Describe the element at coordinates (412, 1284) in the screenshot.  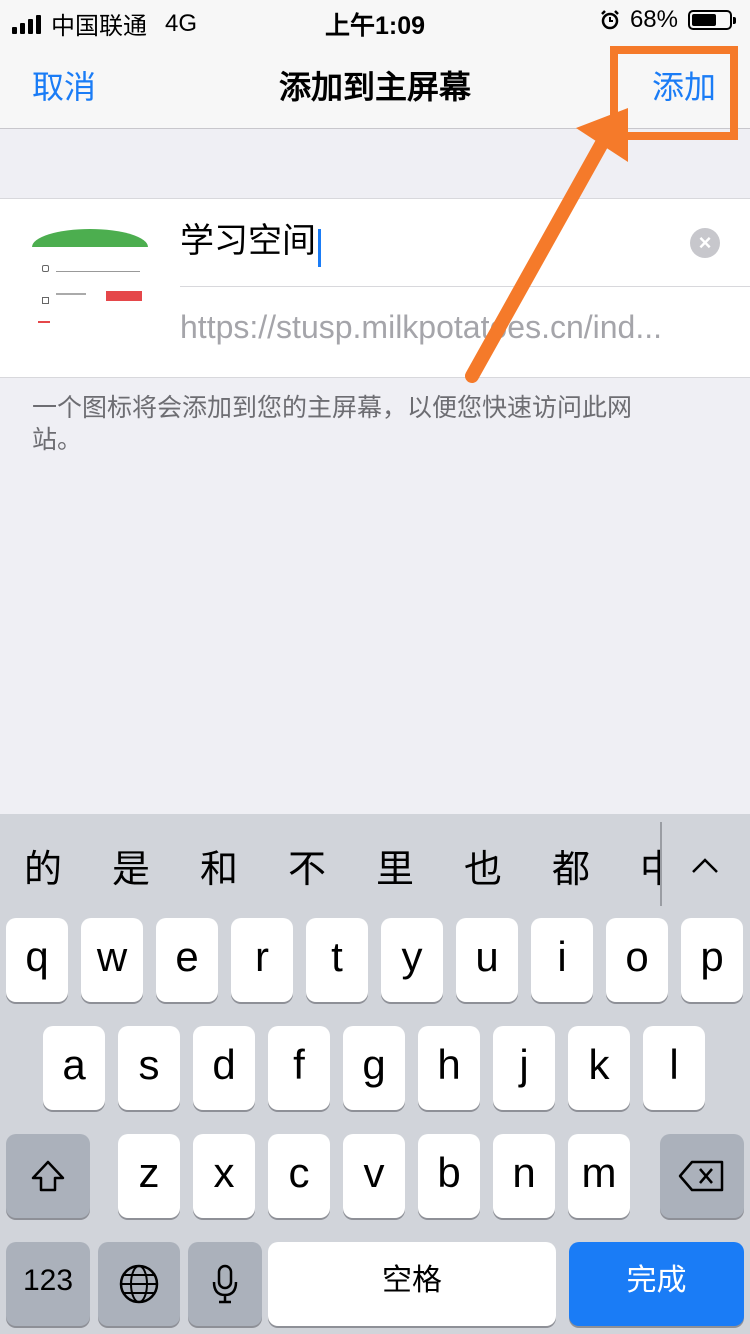
I see `space-key: 空格` at that location.